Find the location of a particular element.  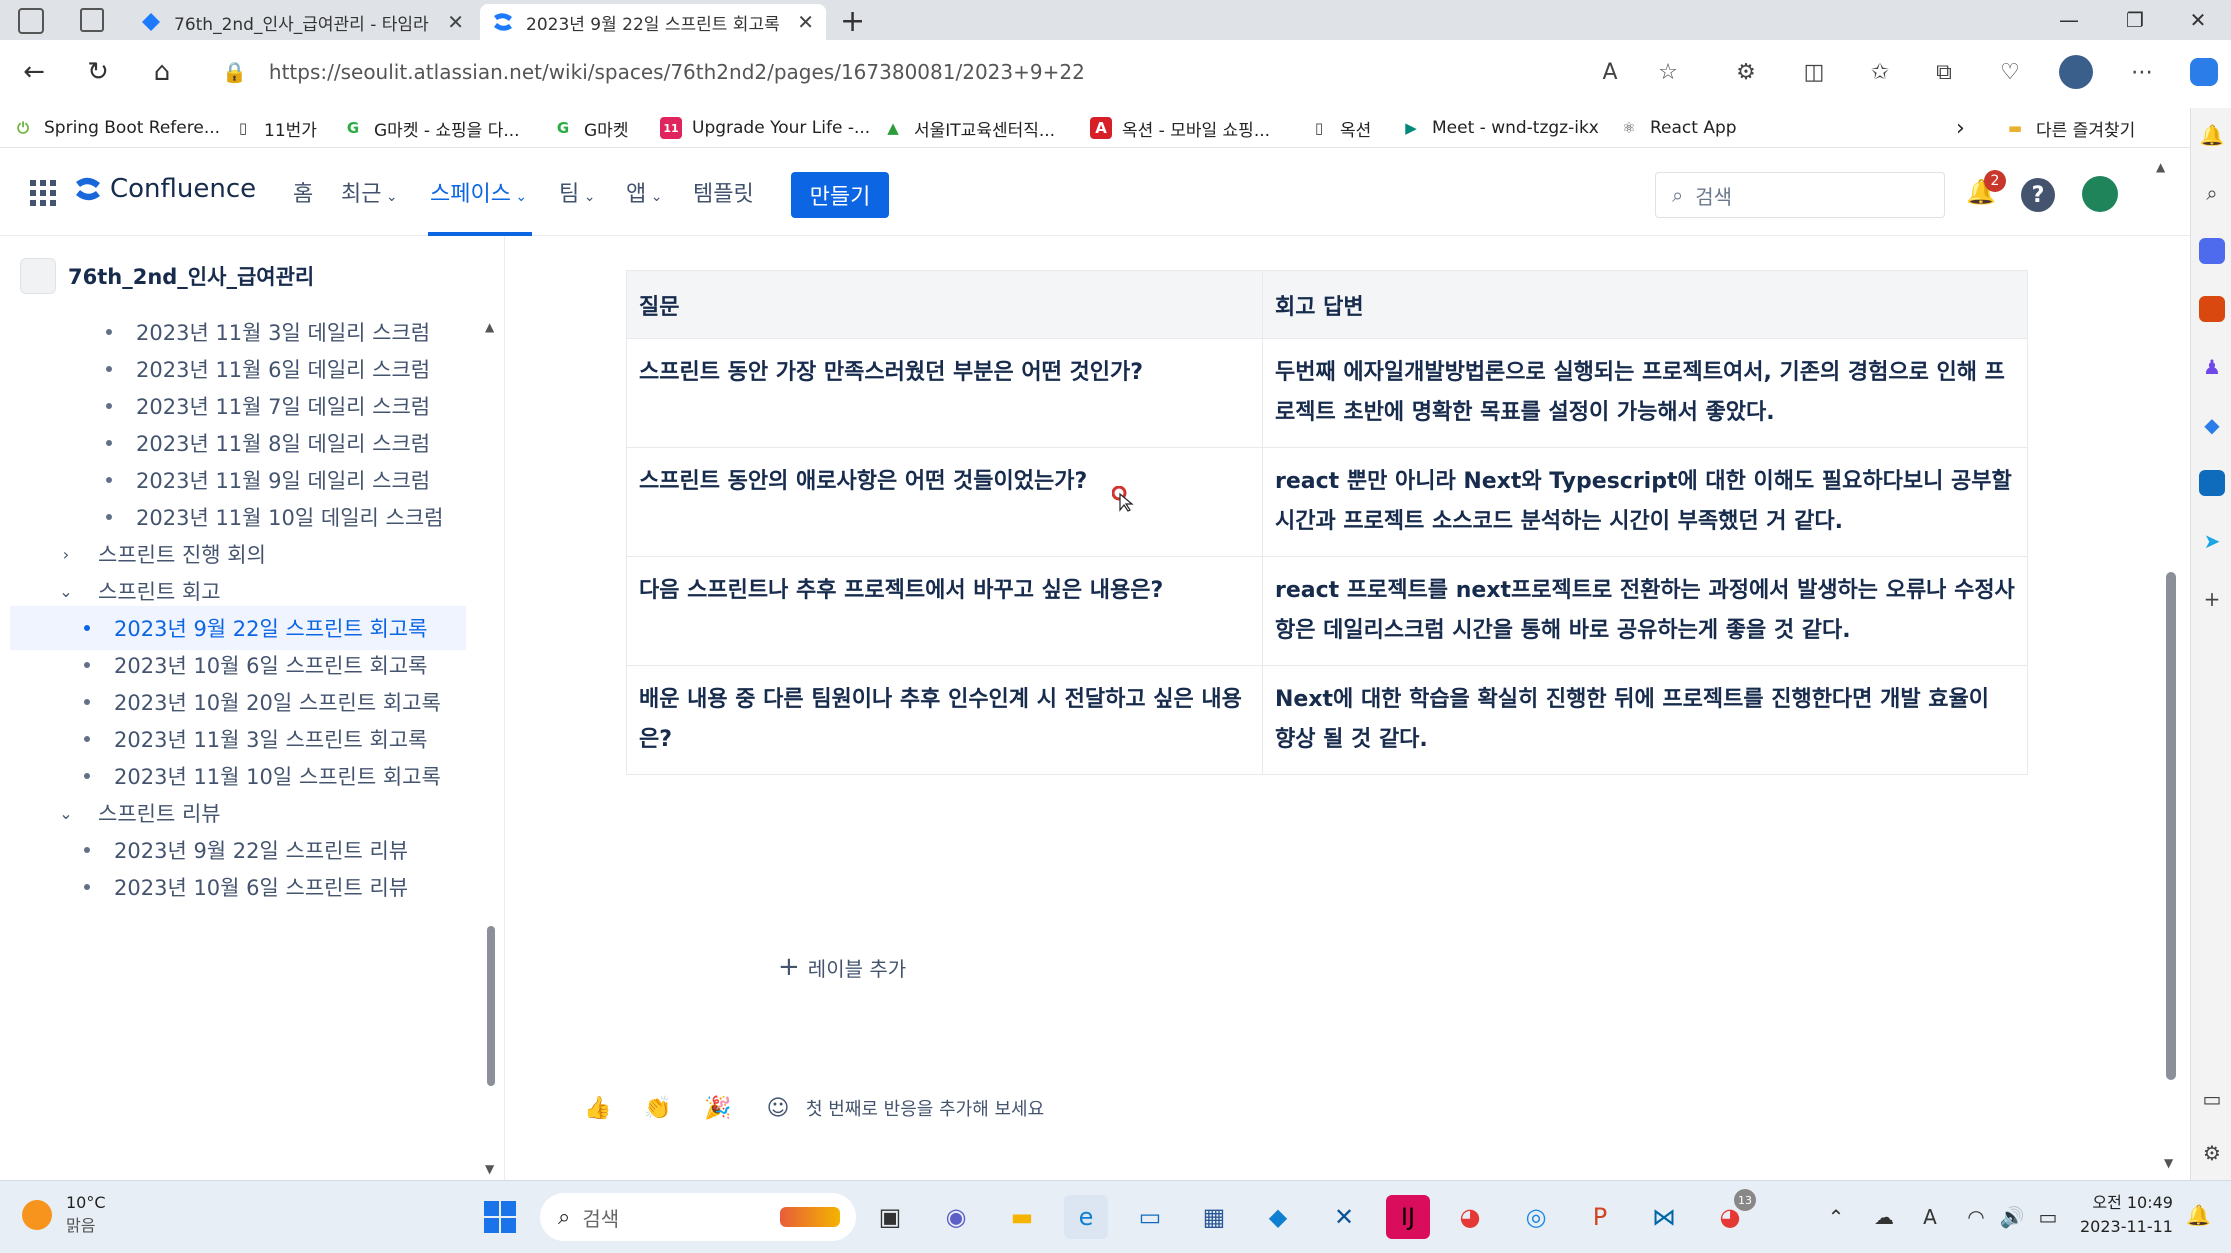

back-icon: ← is located at coordinates (34, 72).